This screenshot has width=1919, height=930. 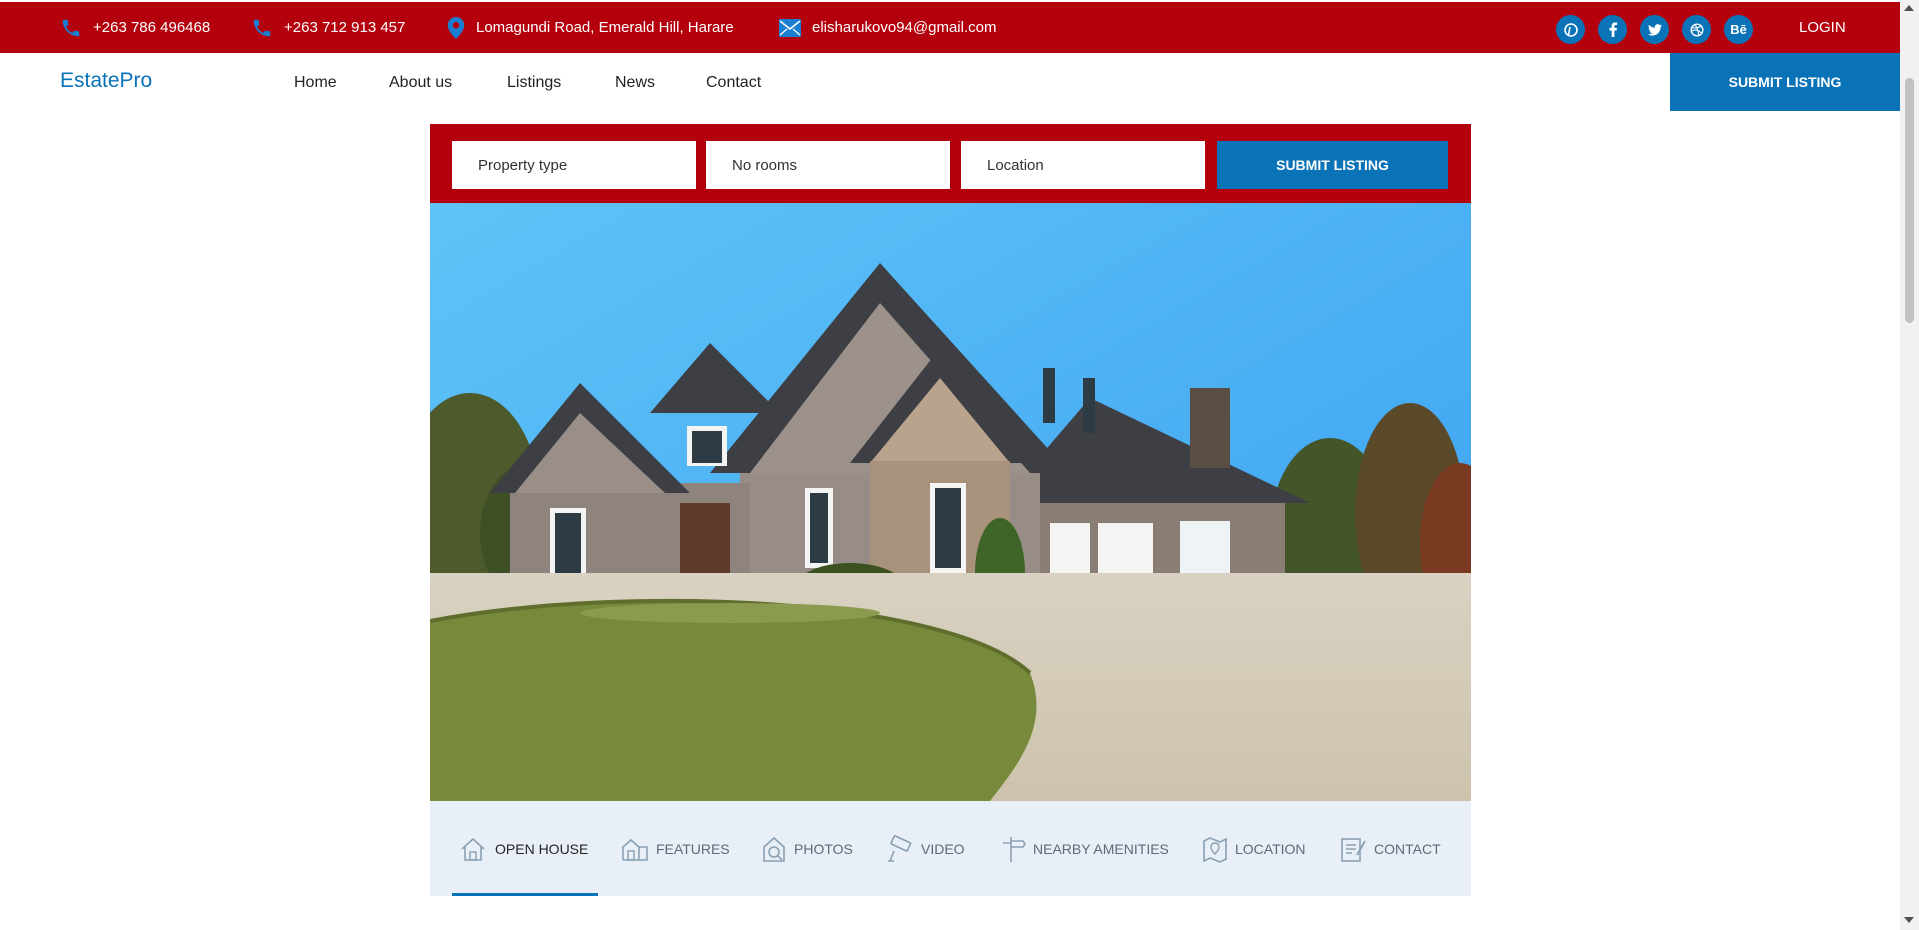 I want to click on signpost-icon, so click(x=1014, y=849).